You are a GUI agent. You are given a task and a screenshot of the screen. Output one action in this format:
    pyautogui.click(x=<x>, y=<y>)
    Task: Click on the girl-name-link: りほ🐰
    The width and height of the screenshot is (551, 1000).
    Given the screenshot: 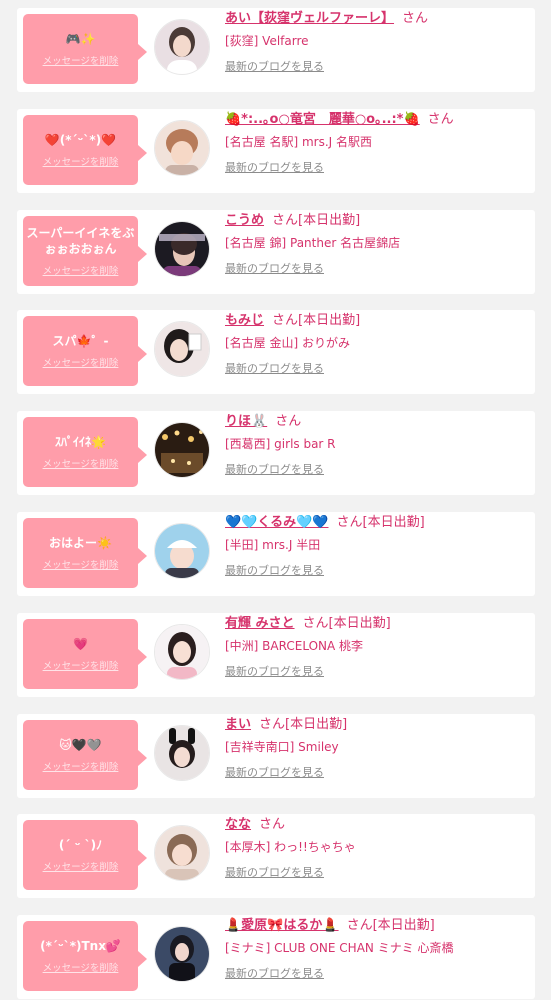 What is the action you would take?
    pyautogui.click(x=246, y=421)
    